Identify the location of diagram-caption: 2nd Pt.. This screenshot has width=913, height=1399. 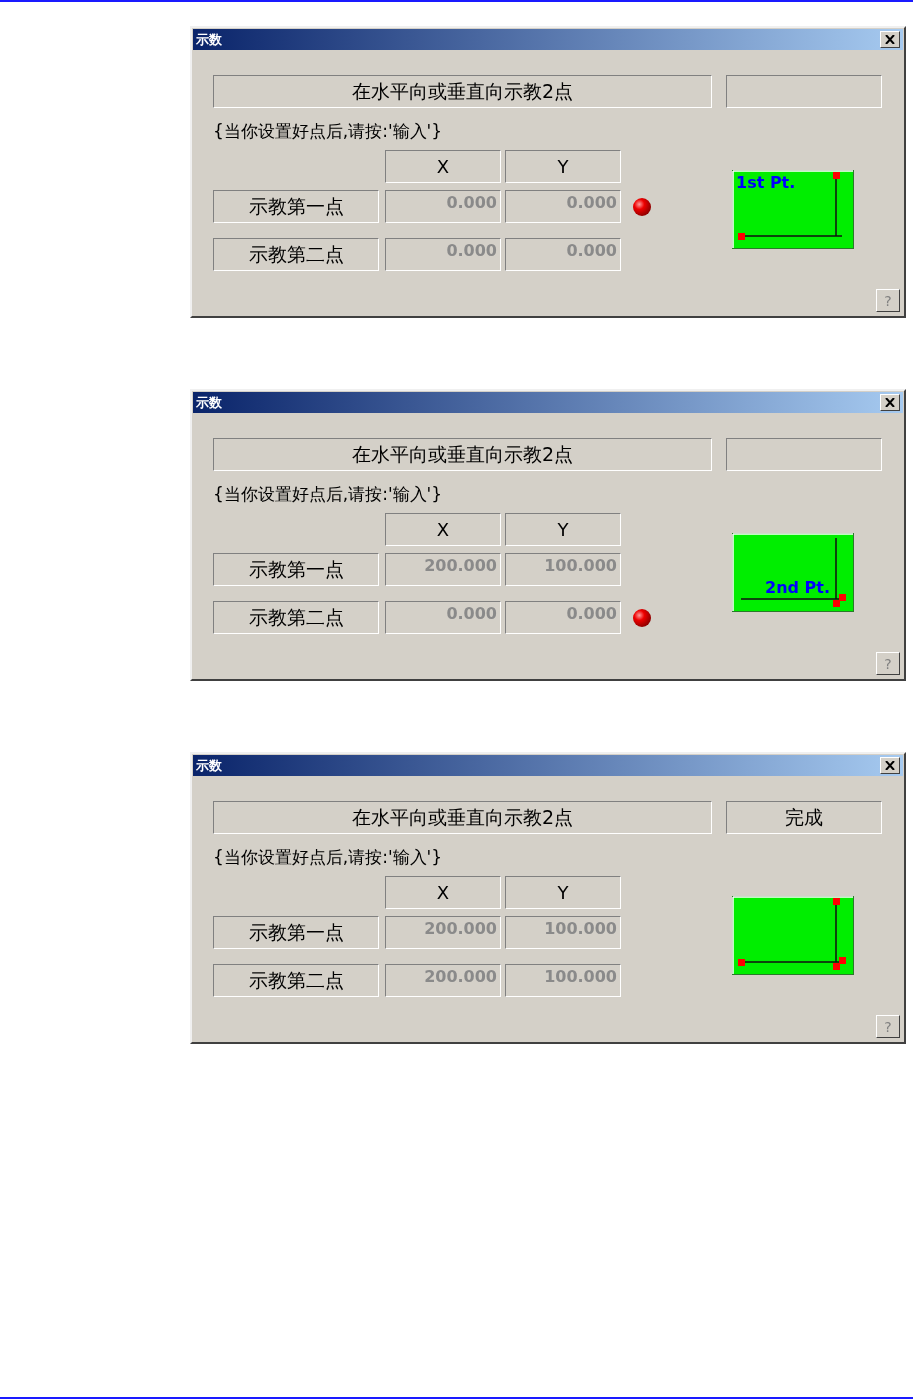
(797, 587).